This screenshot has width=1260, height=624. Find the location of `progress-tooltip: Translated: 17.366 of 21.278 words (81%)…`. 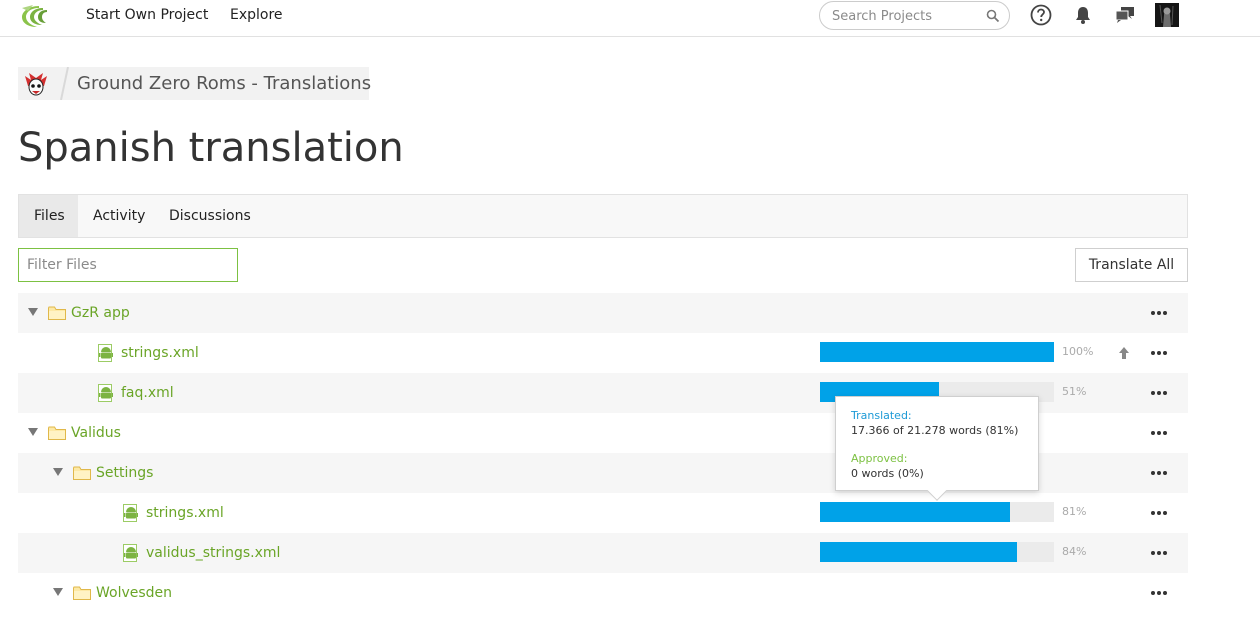

progress-tooltip: Translated: 17.366 of 21.278 words (81%)… is located at coordinates (937, 448).